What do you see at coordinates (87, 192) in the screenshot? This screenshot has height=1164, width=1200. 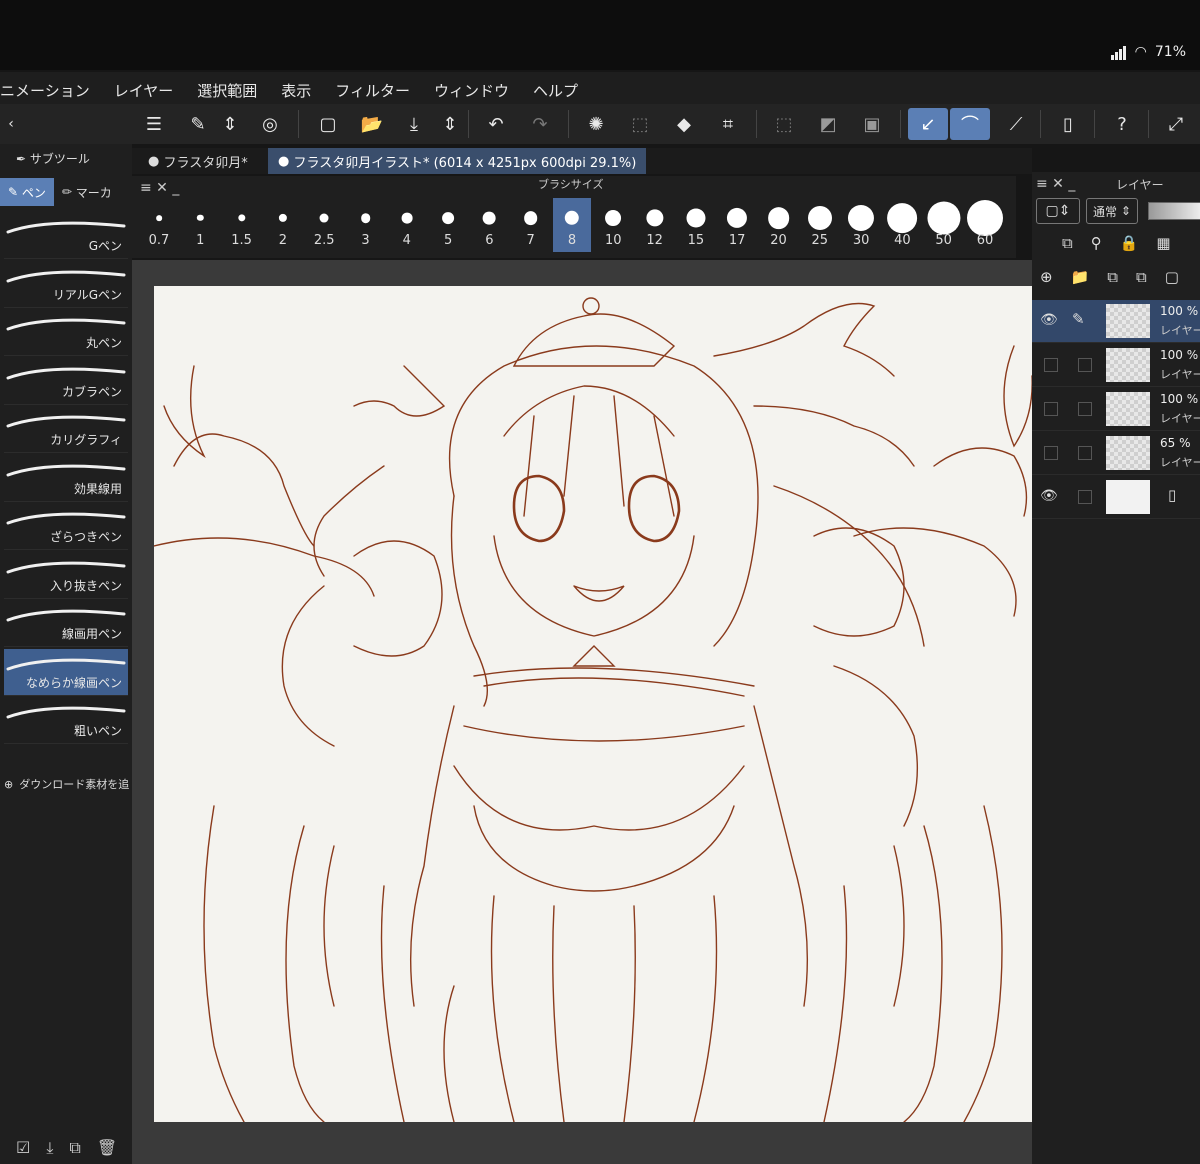 I see `tab-marker: ✏ マーカ` at bounding box center [87, 192].